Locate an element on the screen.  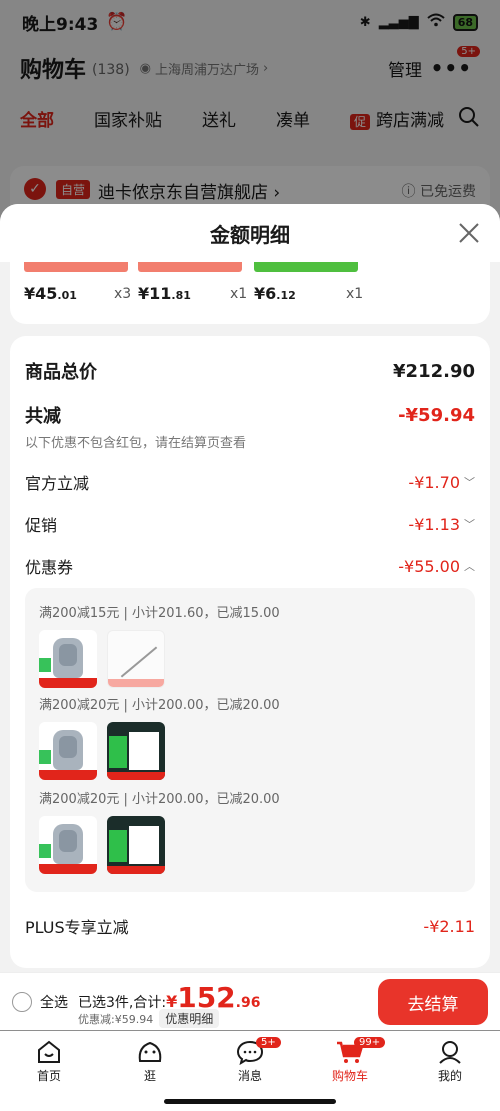
goods-price: ¥45.01 is located at coordinates (50, 293).